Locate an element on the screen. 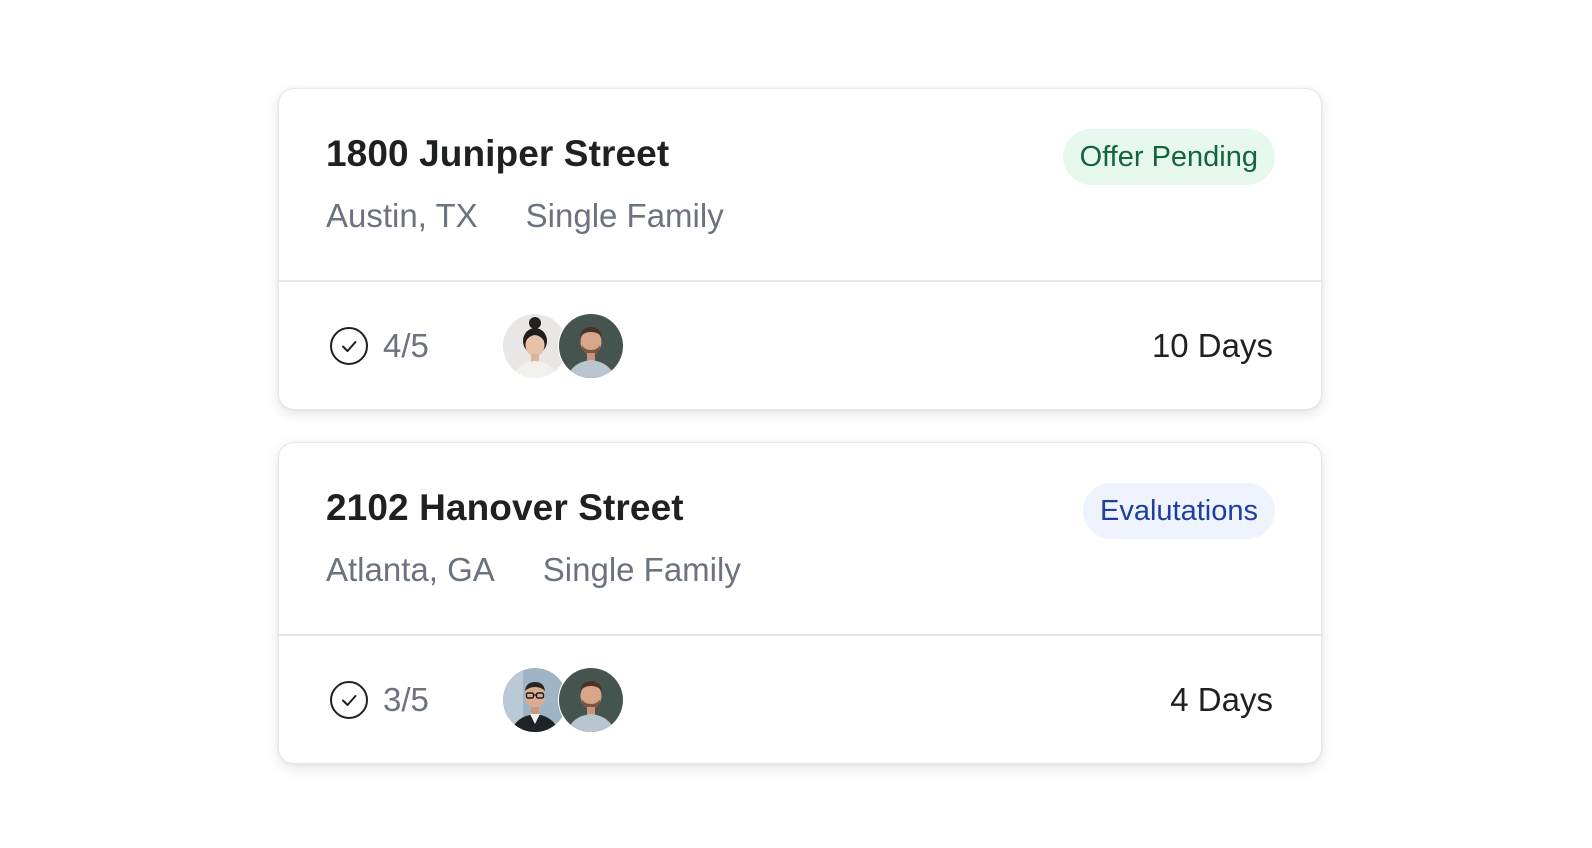  listing-card-footer: 4/5 10 Days is located at coordinates (800, 345).